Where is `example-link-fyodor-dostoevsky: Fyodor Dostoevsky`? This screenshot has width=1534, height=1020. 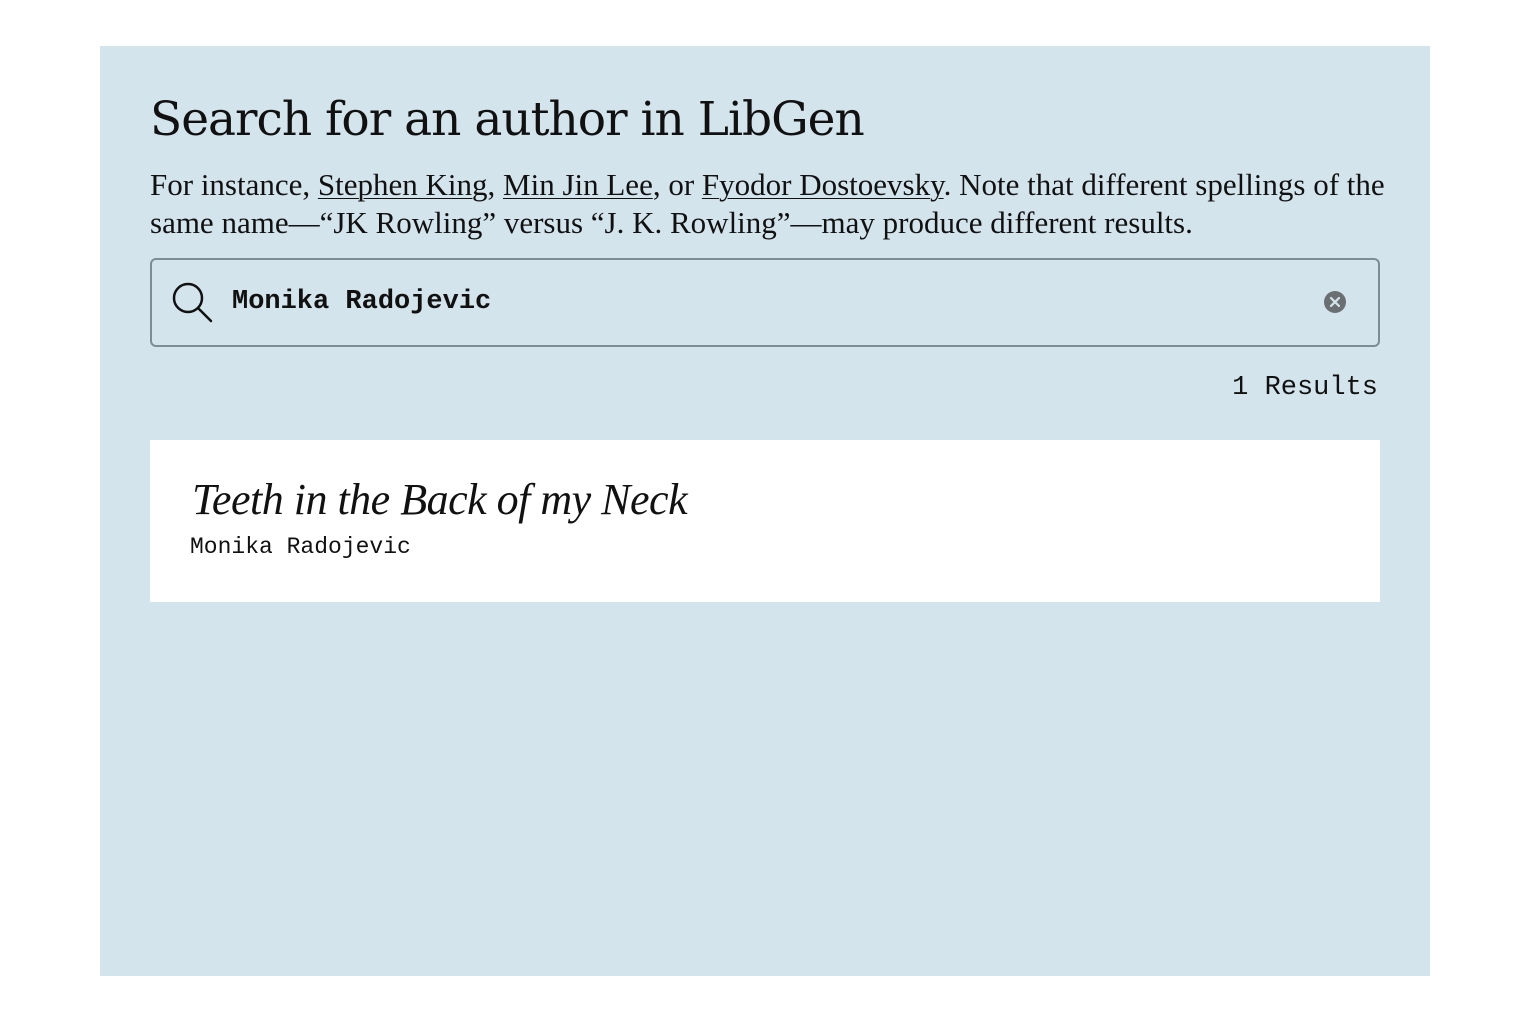
example-link-fyodor-dostoevsky: Fyodor Dostoevsky is located at coordinates (823, 184).